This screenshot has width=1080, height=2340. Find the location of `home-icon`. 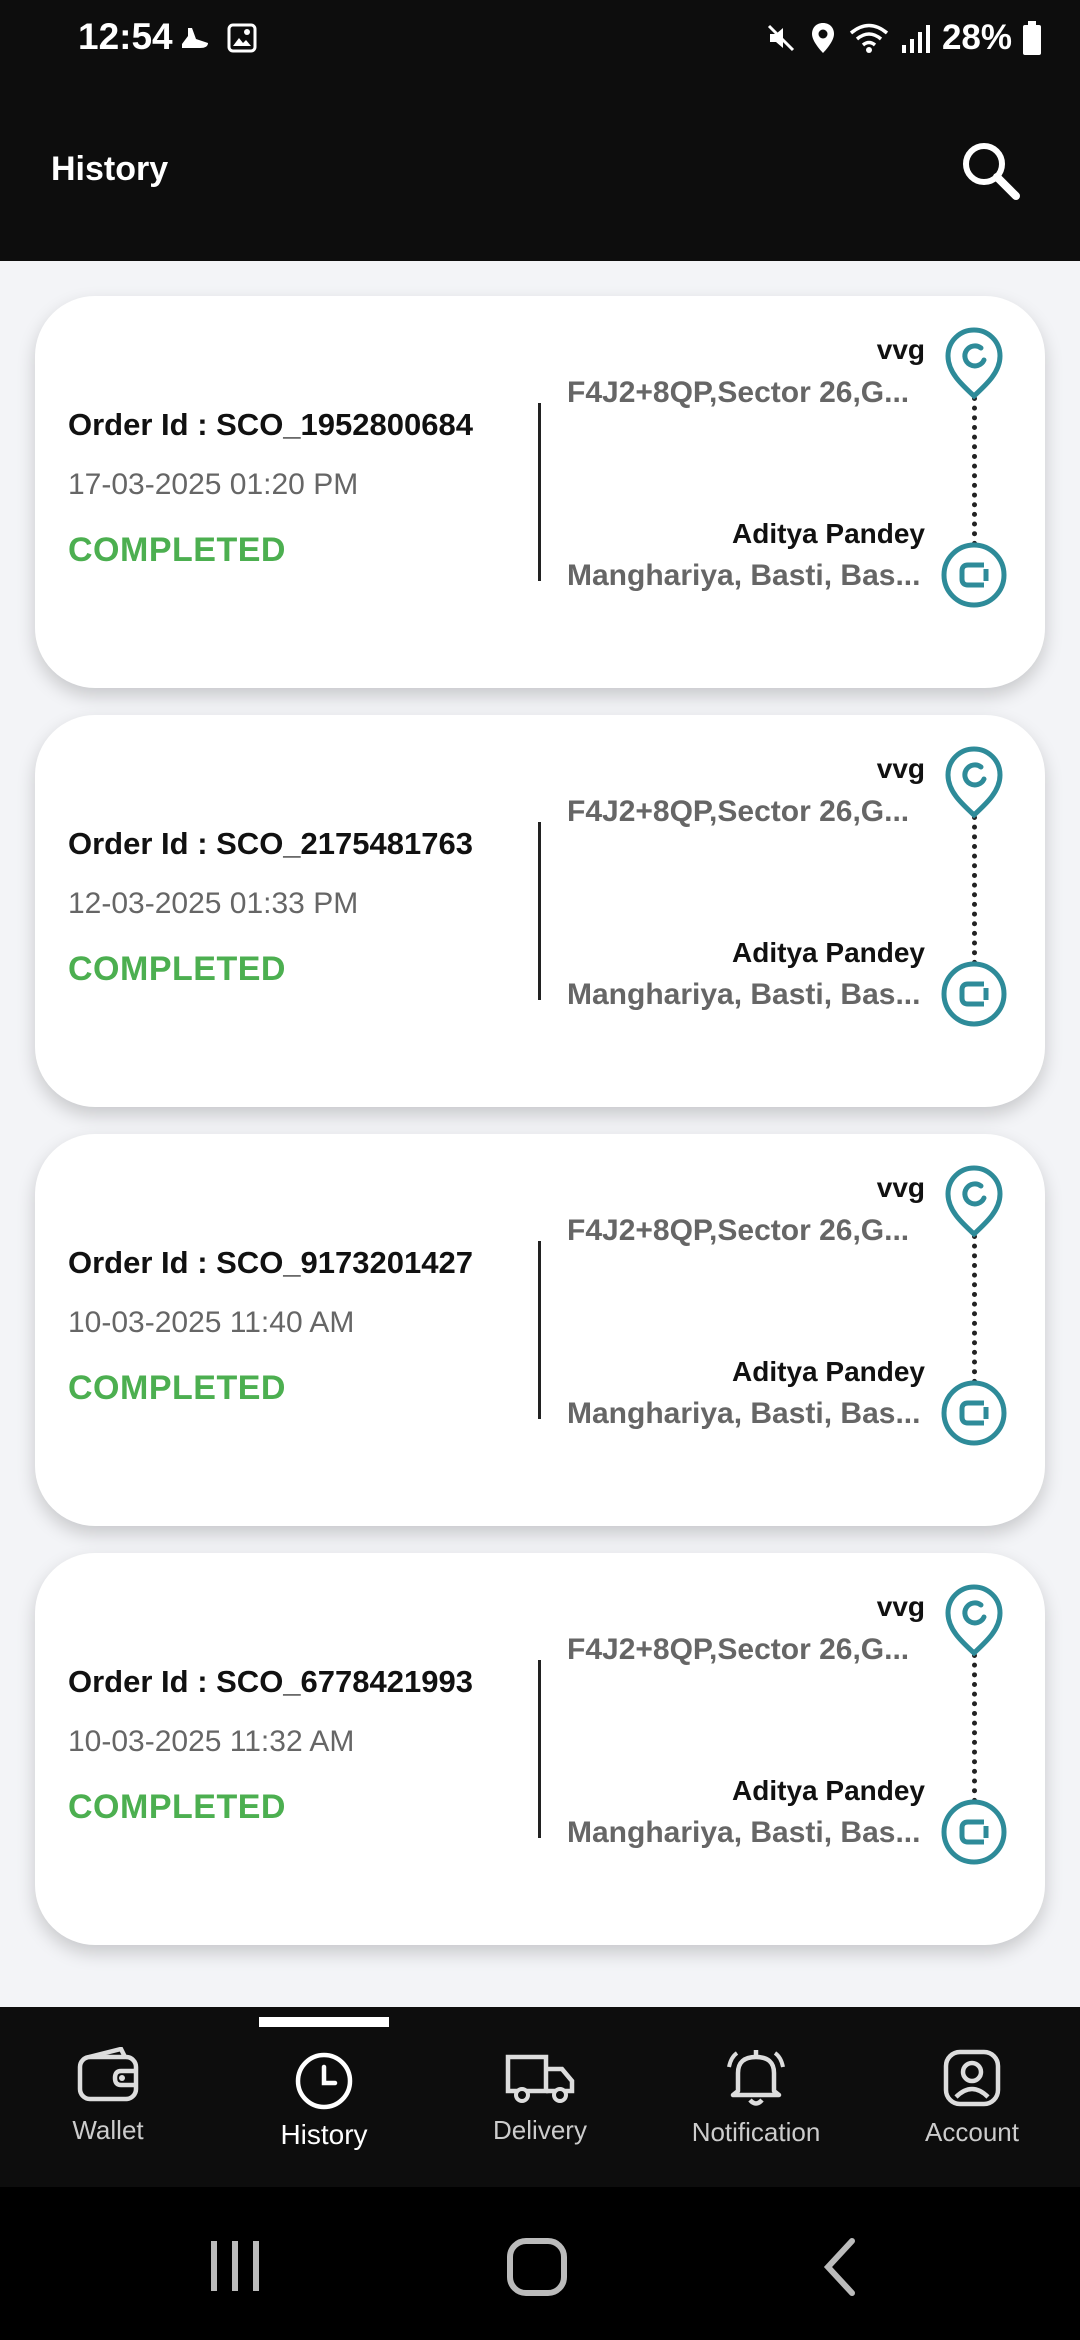

home-icon is located at coordinates (537, 2267).